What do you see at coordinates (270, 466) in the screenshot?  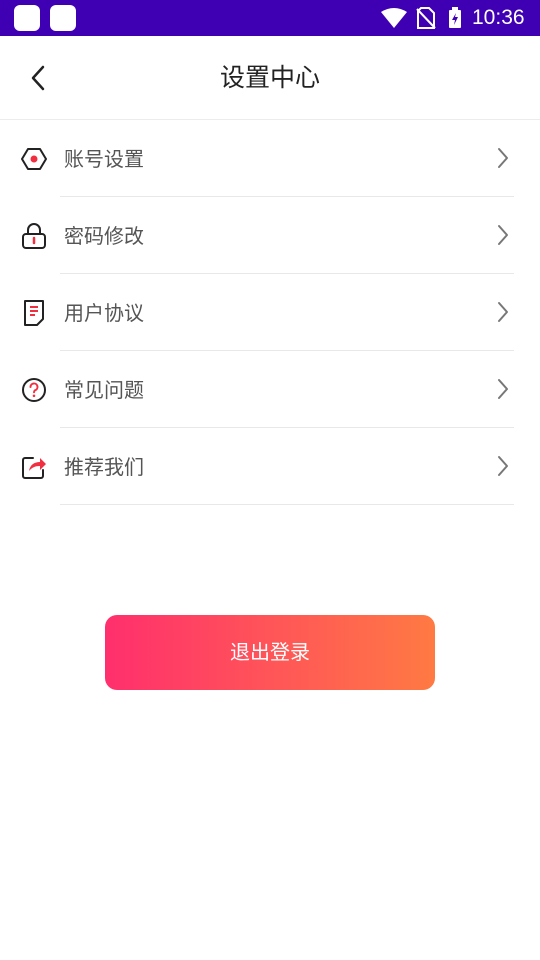 I see `menu-item-recommend-us: 推荐我们` at bounding box center [270, 466].